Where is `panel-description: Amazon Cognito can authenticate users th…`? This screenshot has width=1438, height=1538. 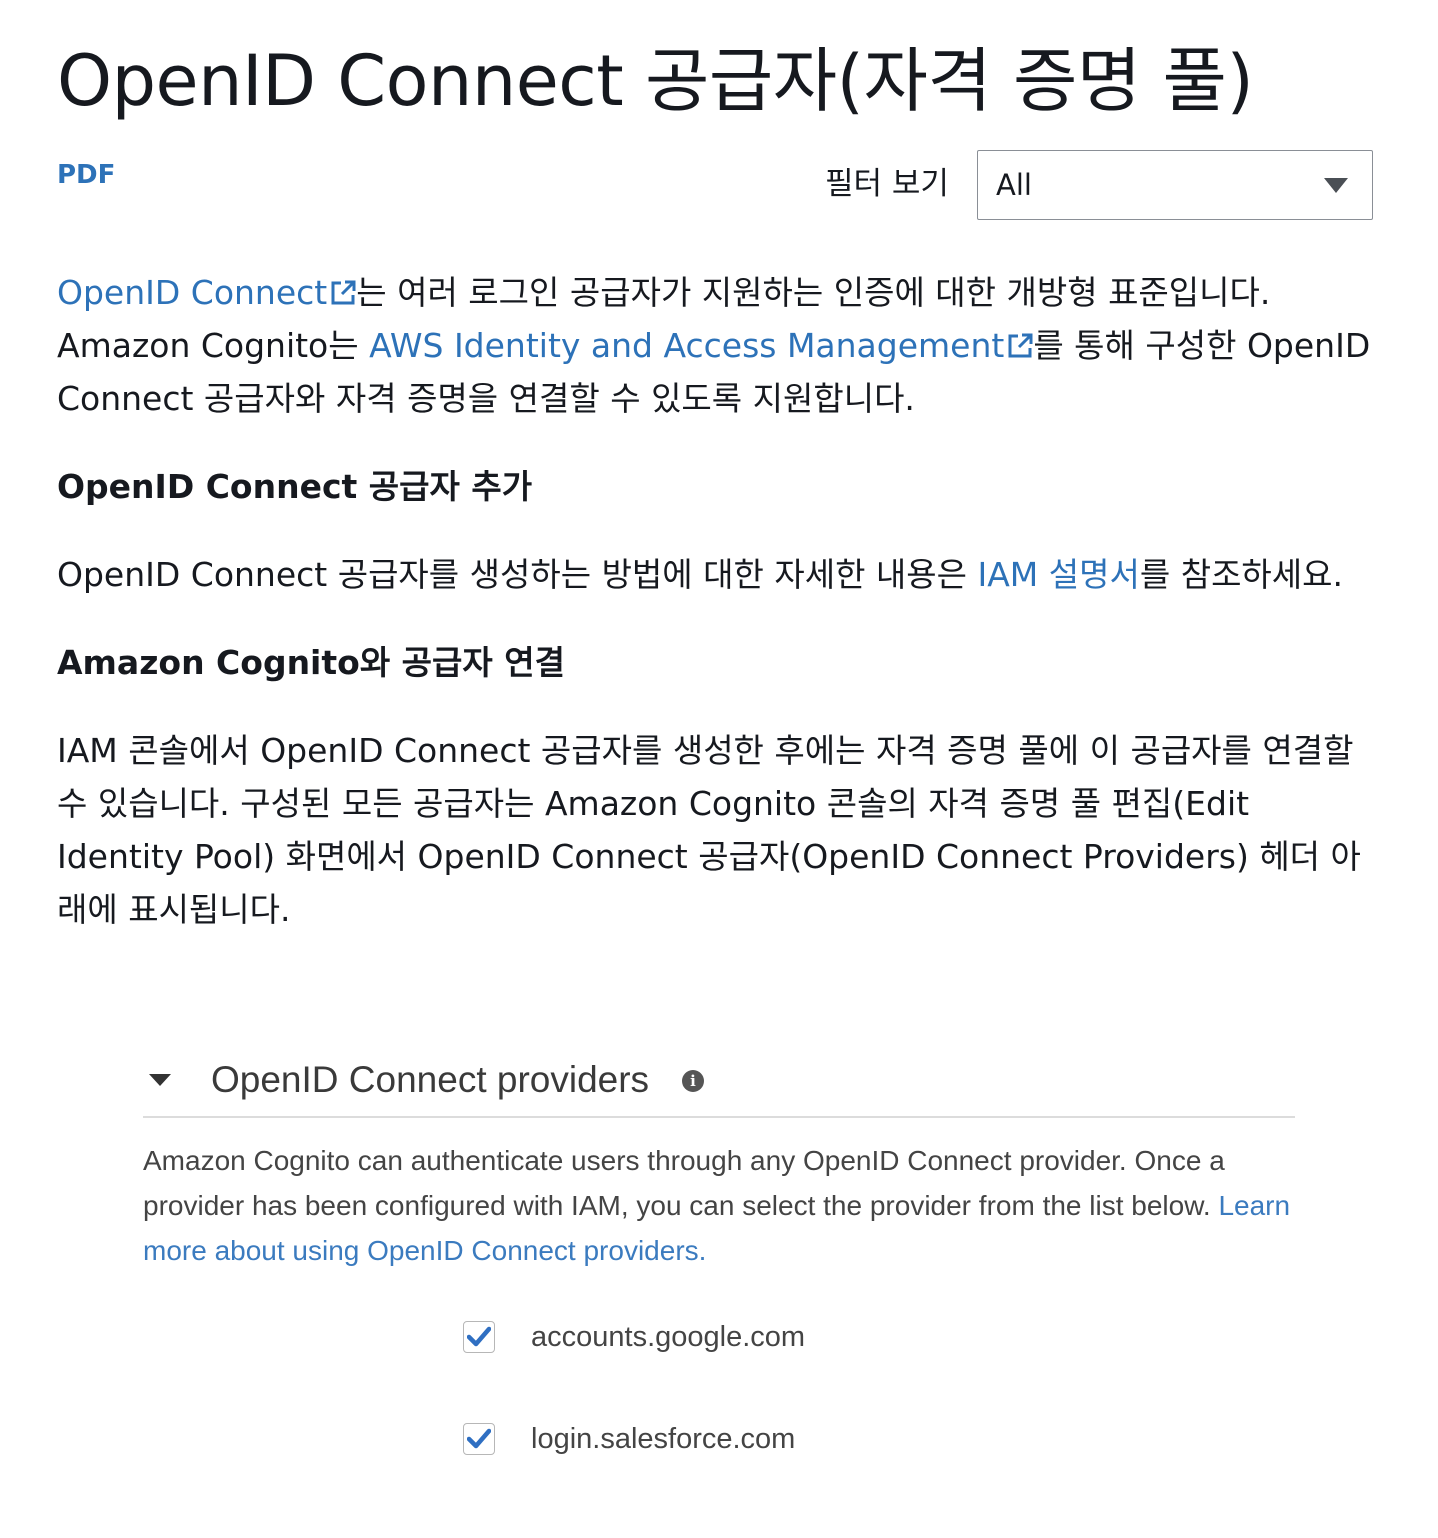
panel-description: Amazon Cognito can authenticate users th… is located at coordinates (718, 1205).